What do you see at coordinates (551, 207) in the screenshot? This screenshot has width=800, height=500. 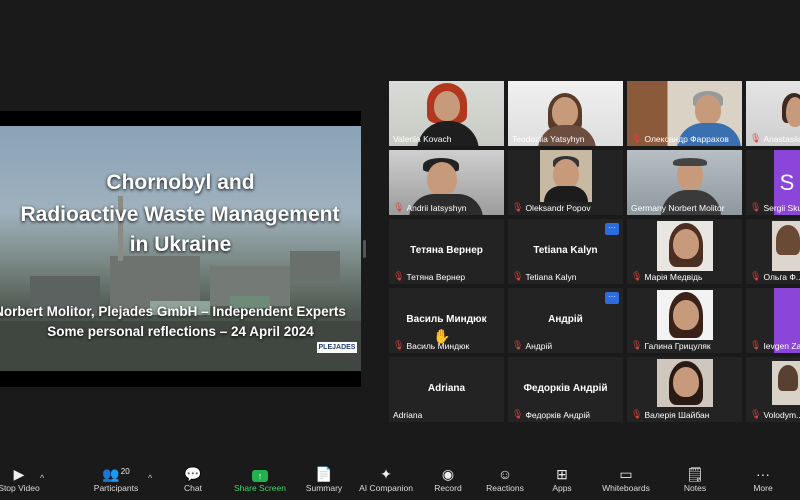 I see `participant-name: 🎙 Oleksandr Popov` at bounding box center [551, 207].